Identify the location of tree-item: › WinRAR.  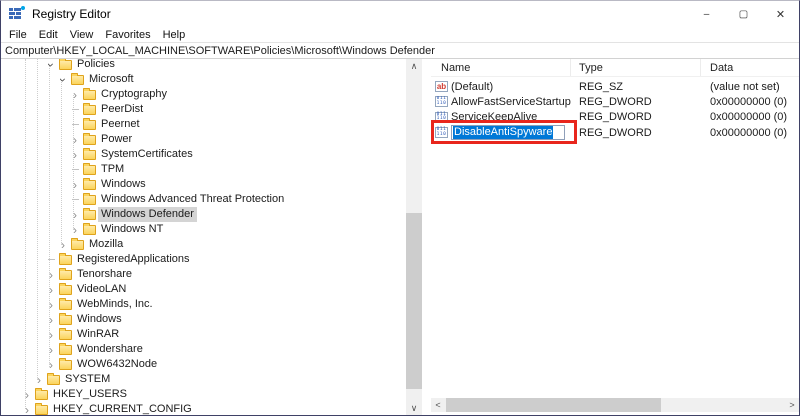
(203, 334).